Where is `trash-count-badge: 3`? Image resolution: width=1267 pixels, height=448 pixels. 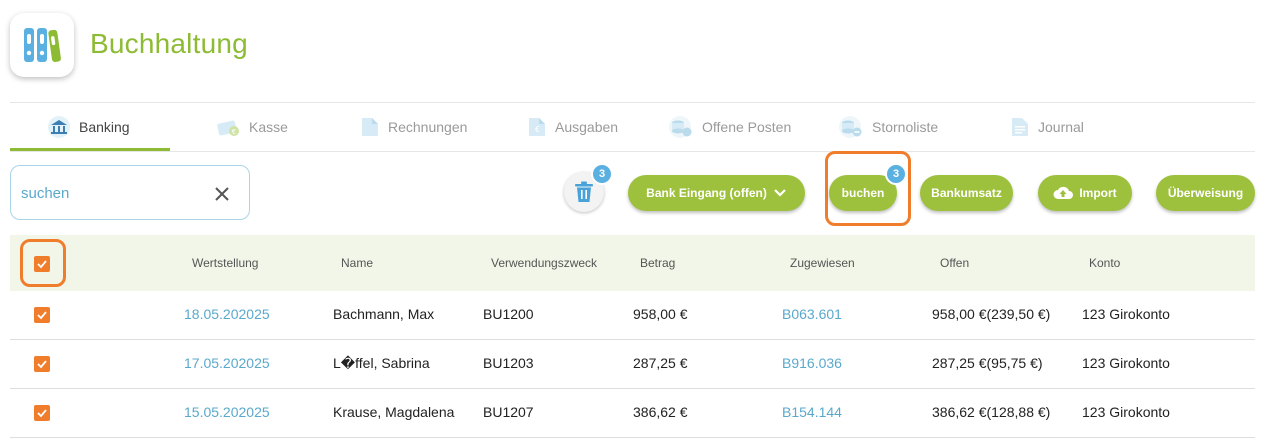
trash-count-badge: 3 is located at coordinates (602, 174).